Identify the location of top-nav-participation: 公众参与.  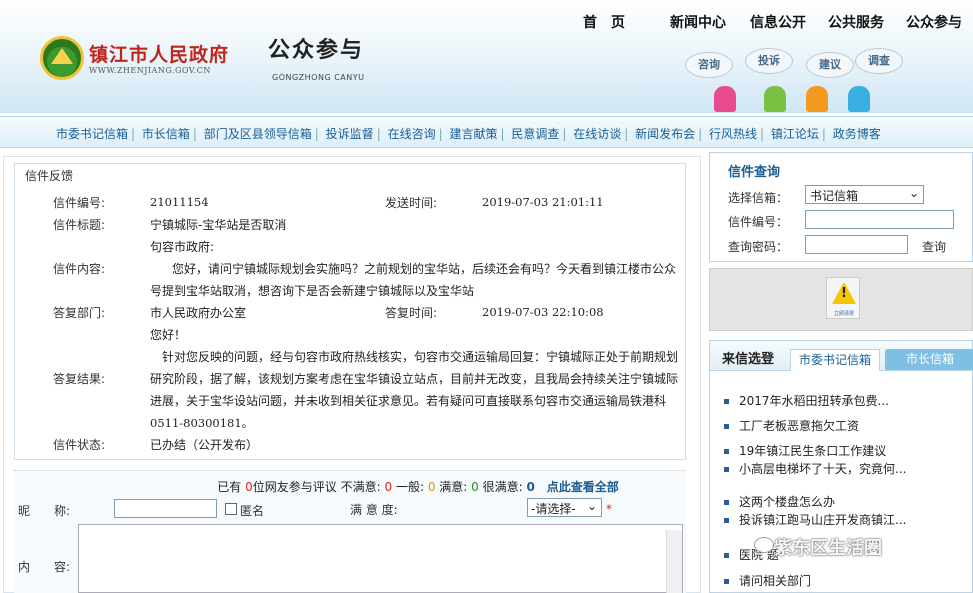
(934, 22).